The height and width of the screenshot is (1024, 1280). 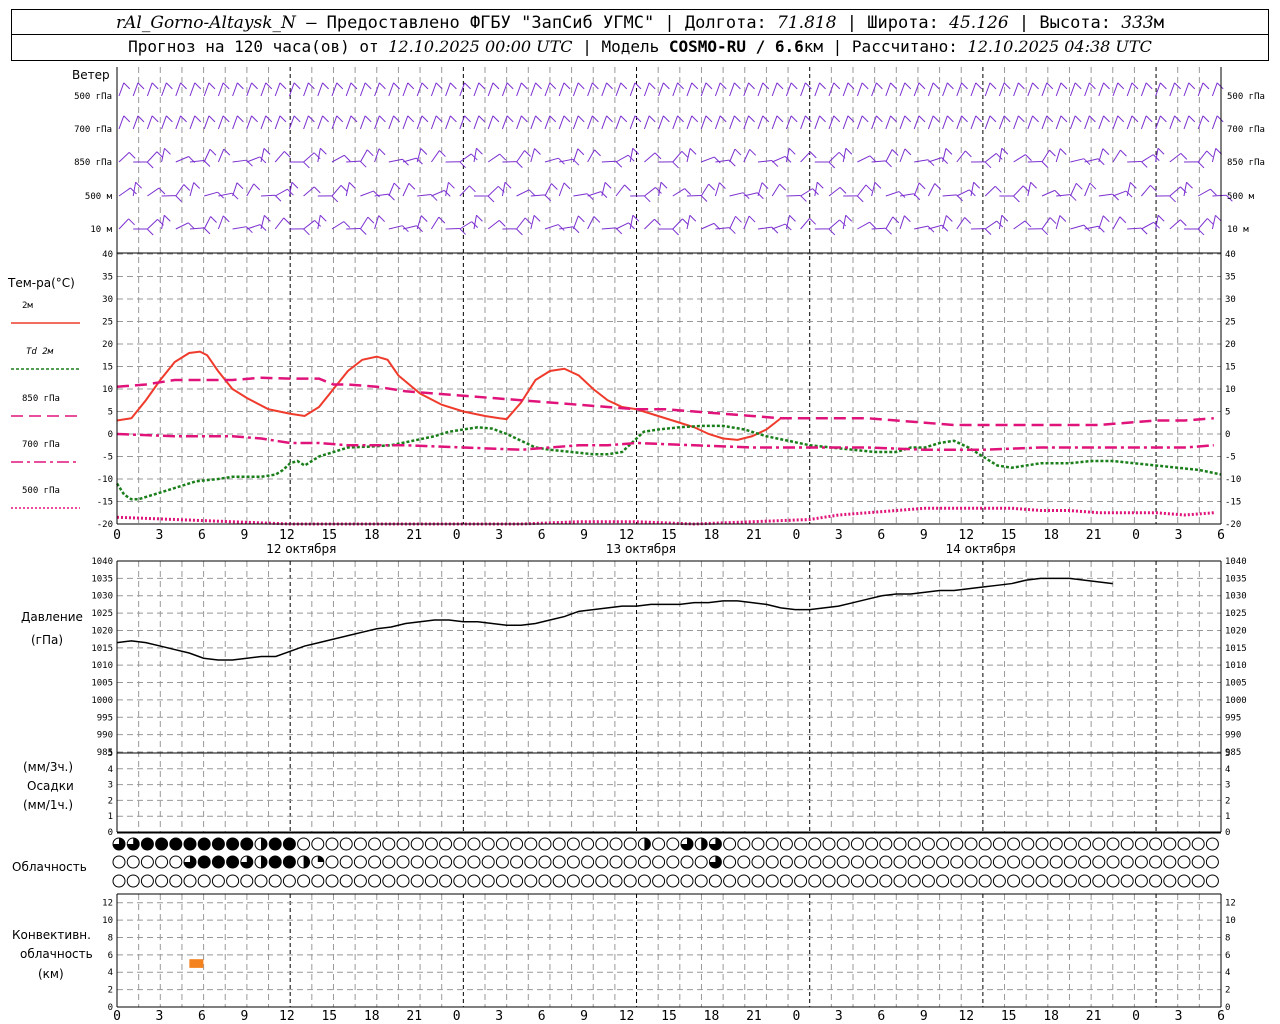 What do you see at coordinates (52, 617) in the screenshot?
I see `pressure-title: Давление` at bounding box center [52, 617].